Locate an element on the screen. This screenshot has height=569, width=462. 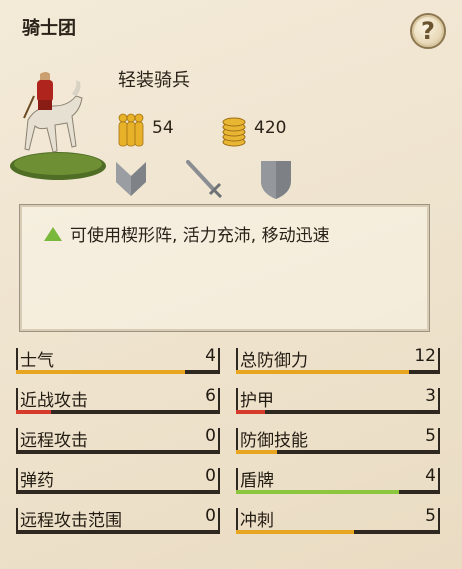
unit-cost: 420 is located at coordinates (270, 128).